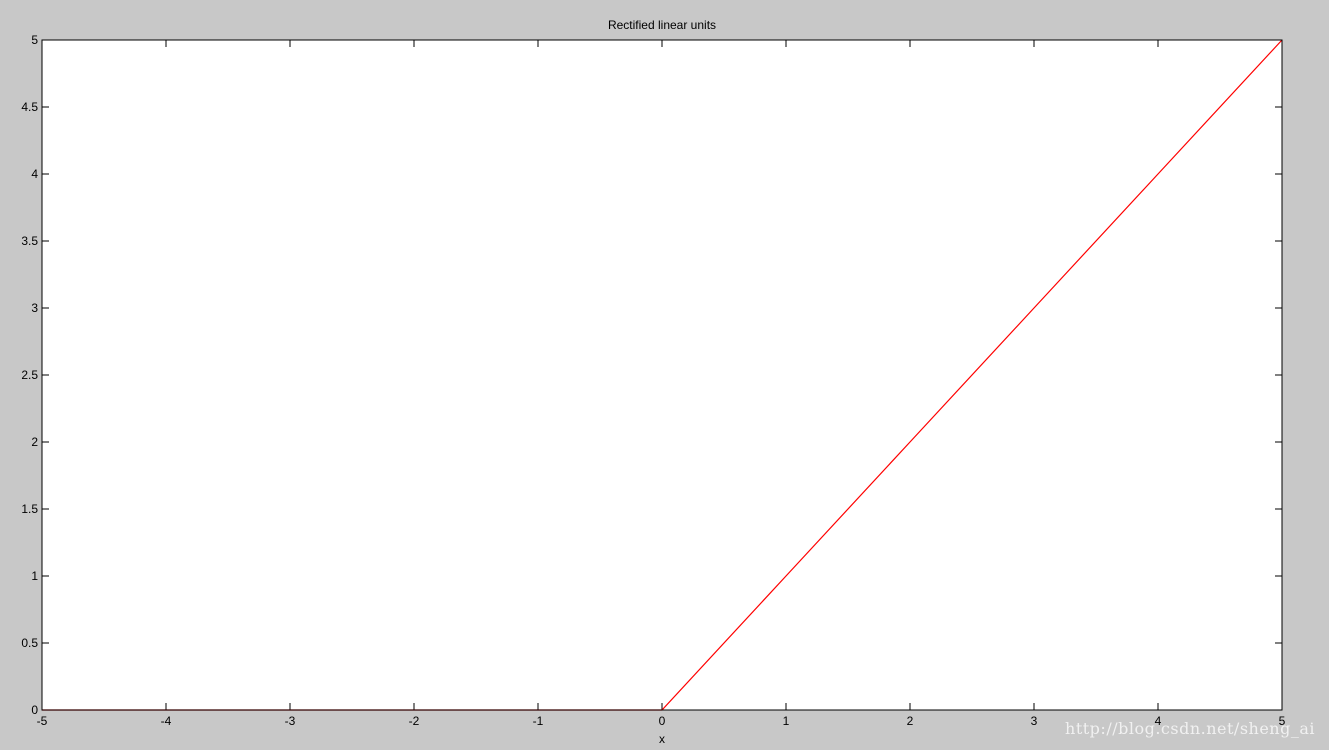 The image size is (1329, 750). I want to click on y-tick-label: 2.5, so click(29, 375).